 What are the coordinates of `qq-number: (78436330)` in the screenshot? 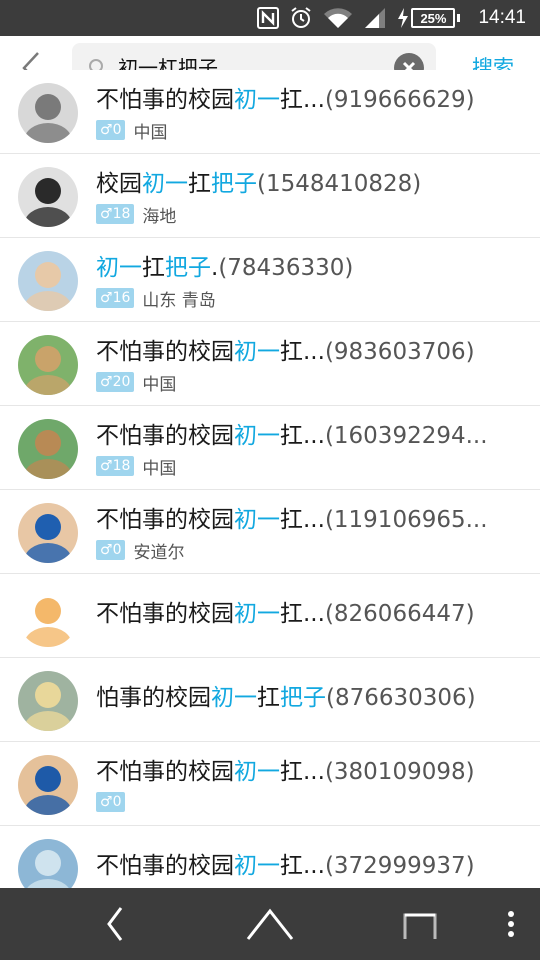 It's located at (286, 268).